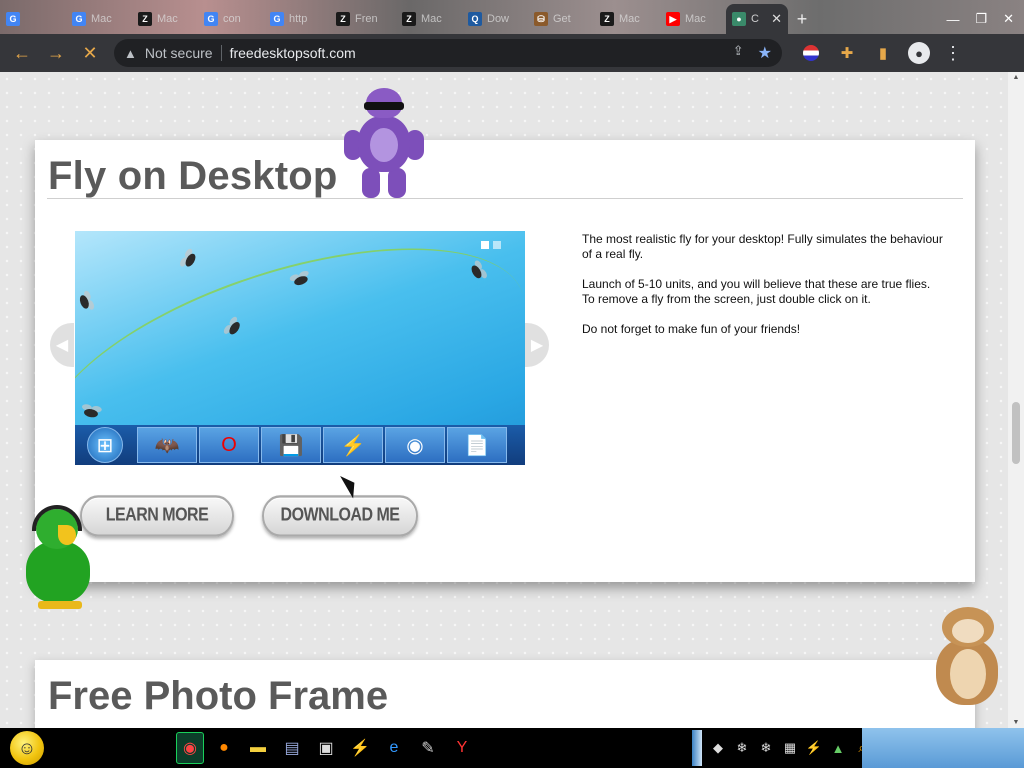  Describe the element at coordinates (56, 53) in the screenshot. I see `forward-arrow-icon: →` at that location.